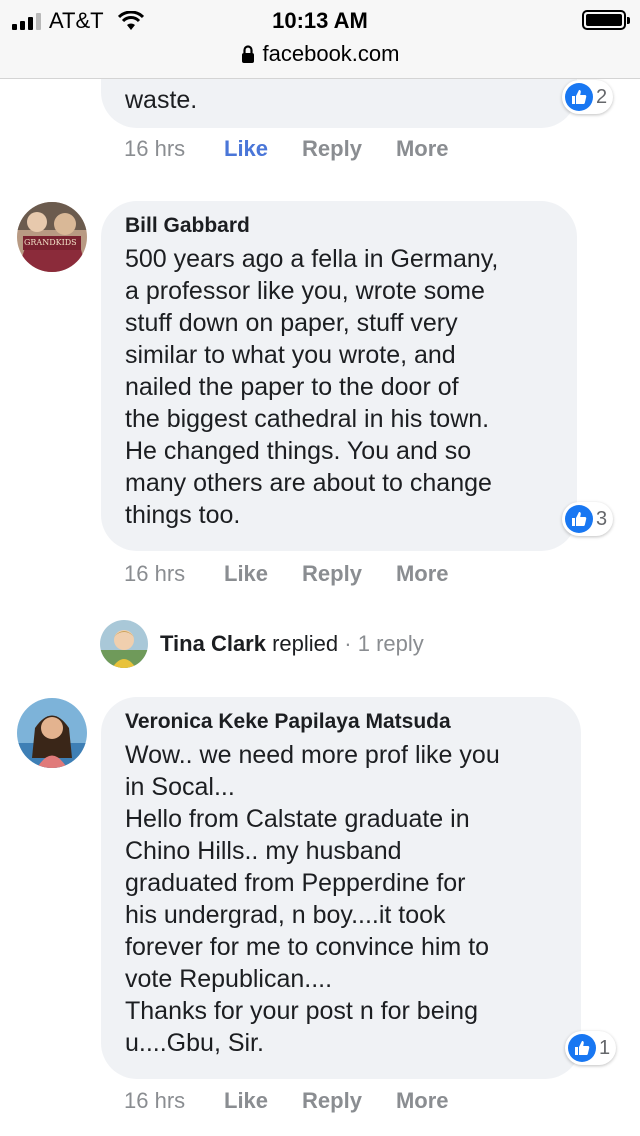  I want to click on reply-author: Tina Clark, so click(213, 643).